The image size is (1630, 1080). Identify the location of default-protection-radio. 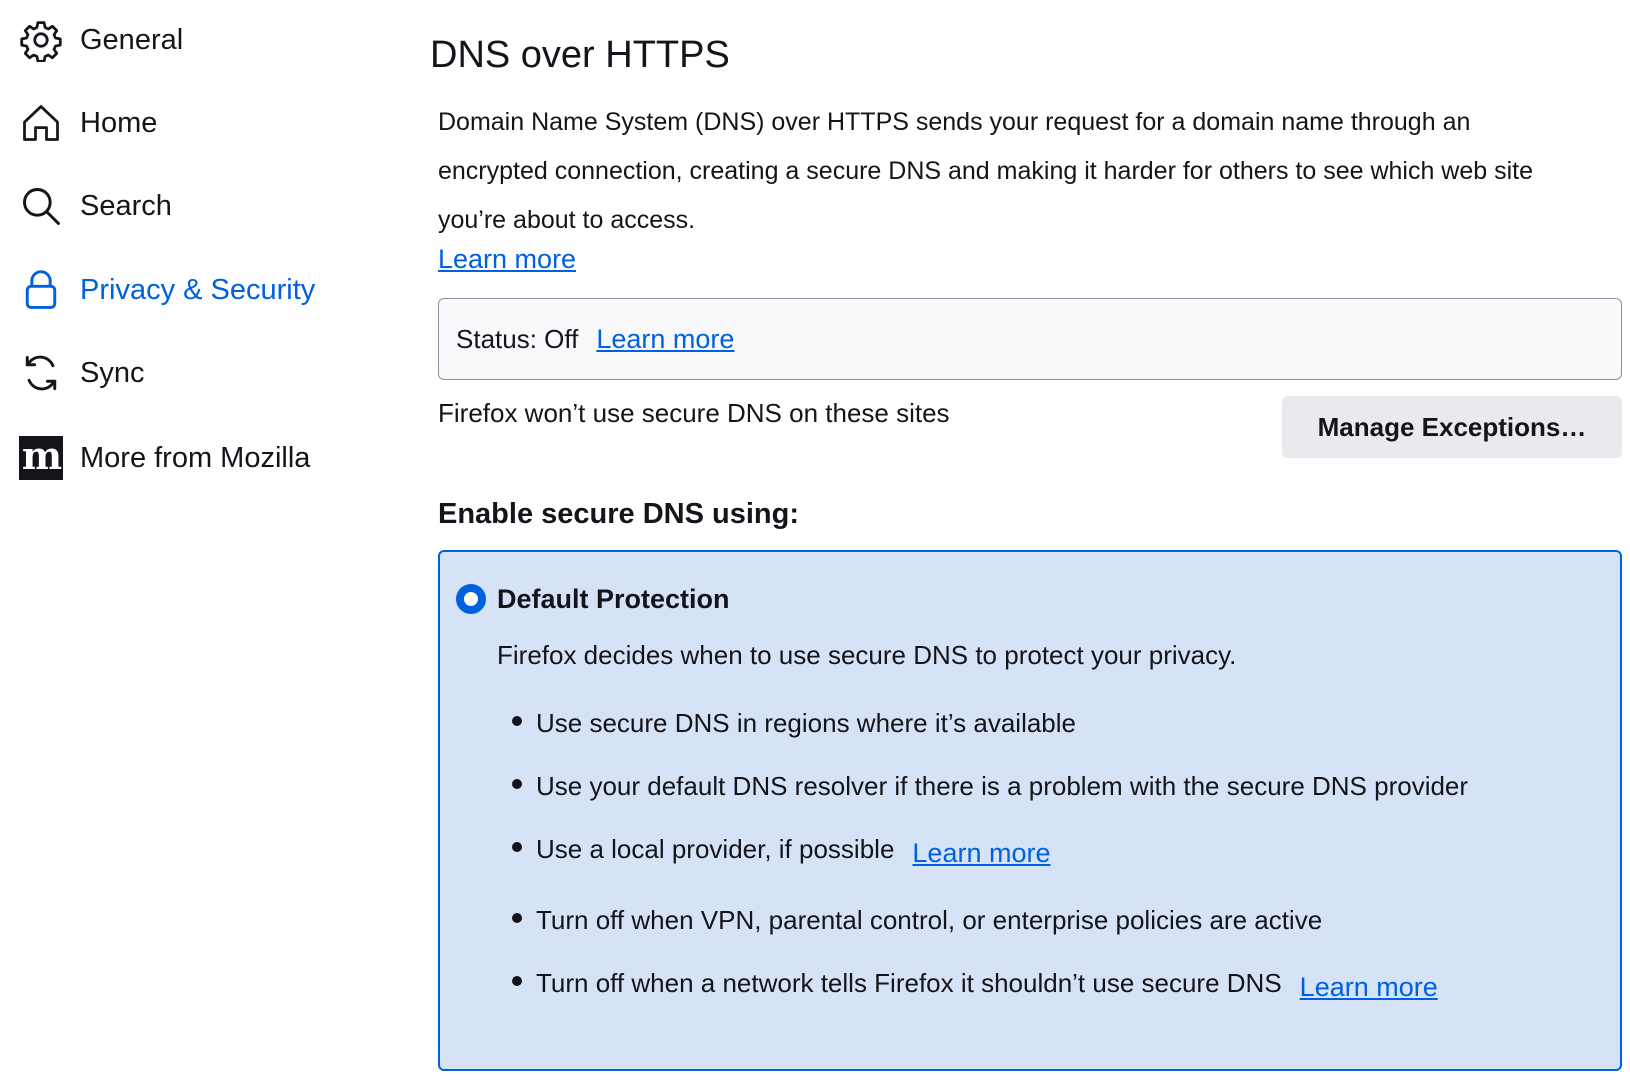
(471, 599).